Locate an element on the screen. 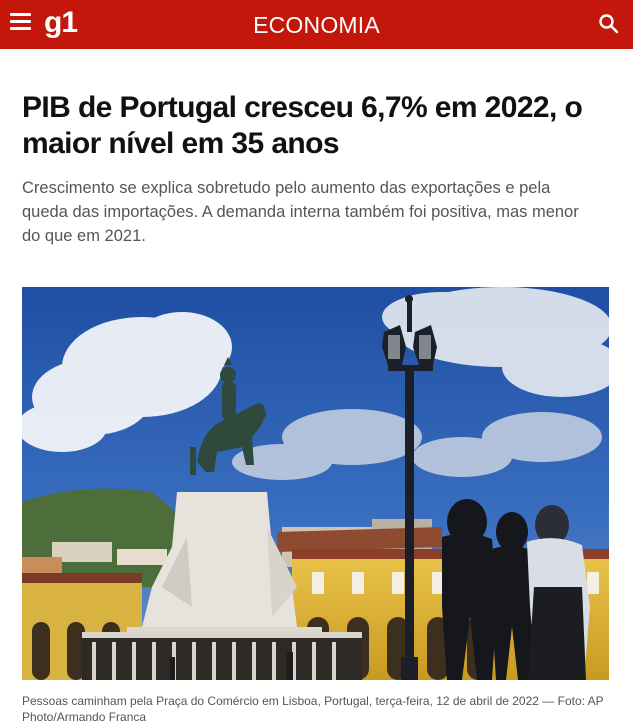 The width and height of the screenshot is (633, 727). g1-logo: g1 is located at coordinates (61, 23).